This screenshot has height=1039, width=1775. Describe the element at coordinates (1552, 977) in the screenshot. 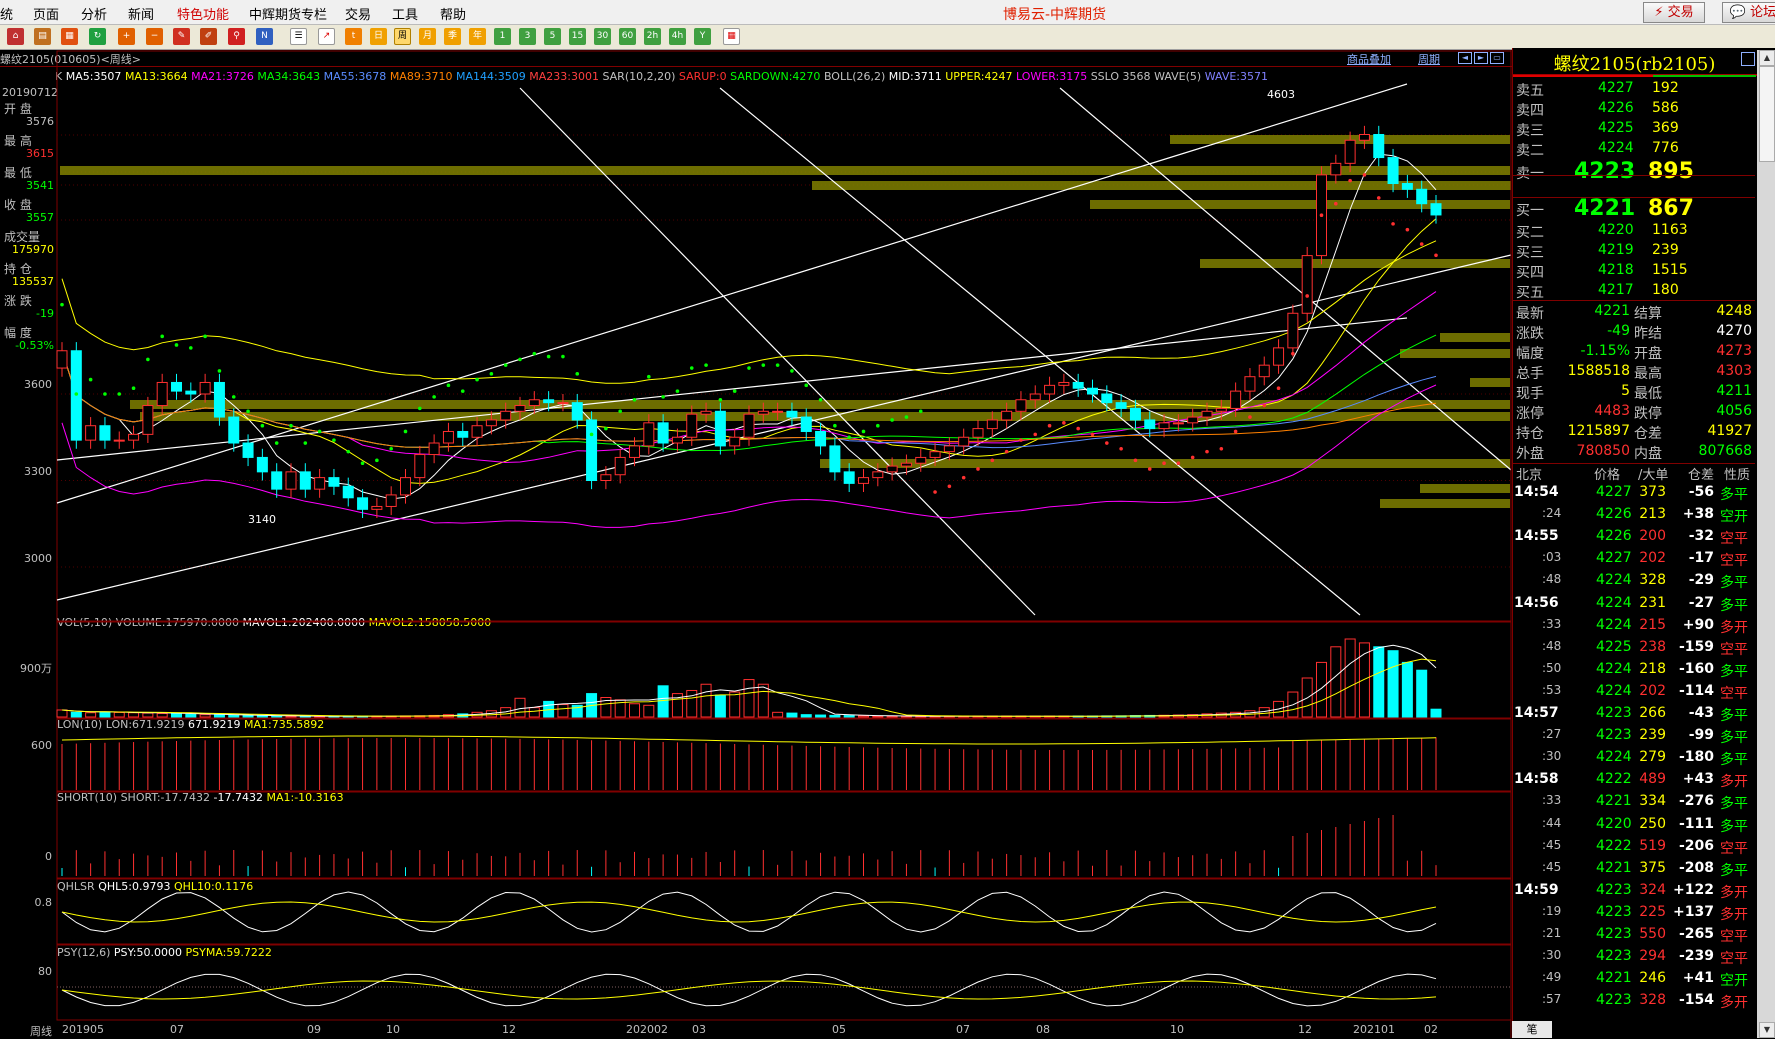

I see `tick-time: :49` at that location.